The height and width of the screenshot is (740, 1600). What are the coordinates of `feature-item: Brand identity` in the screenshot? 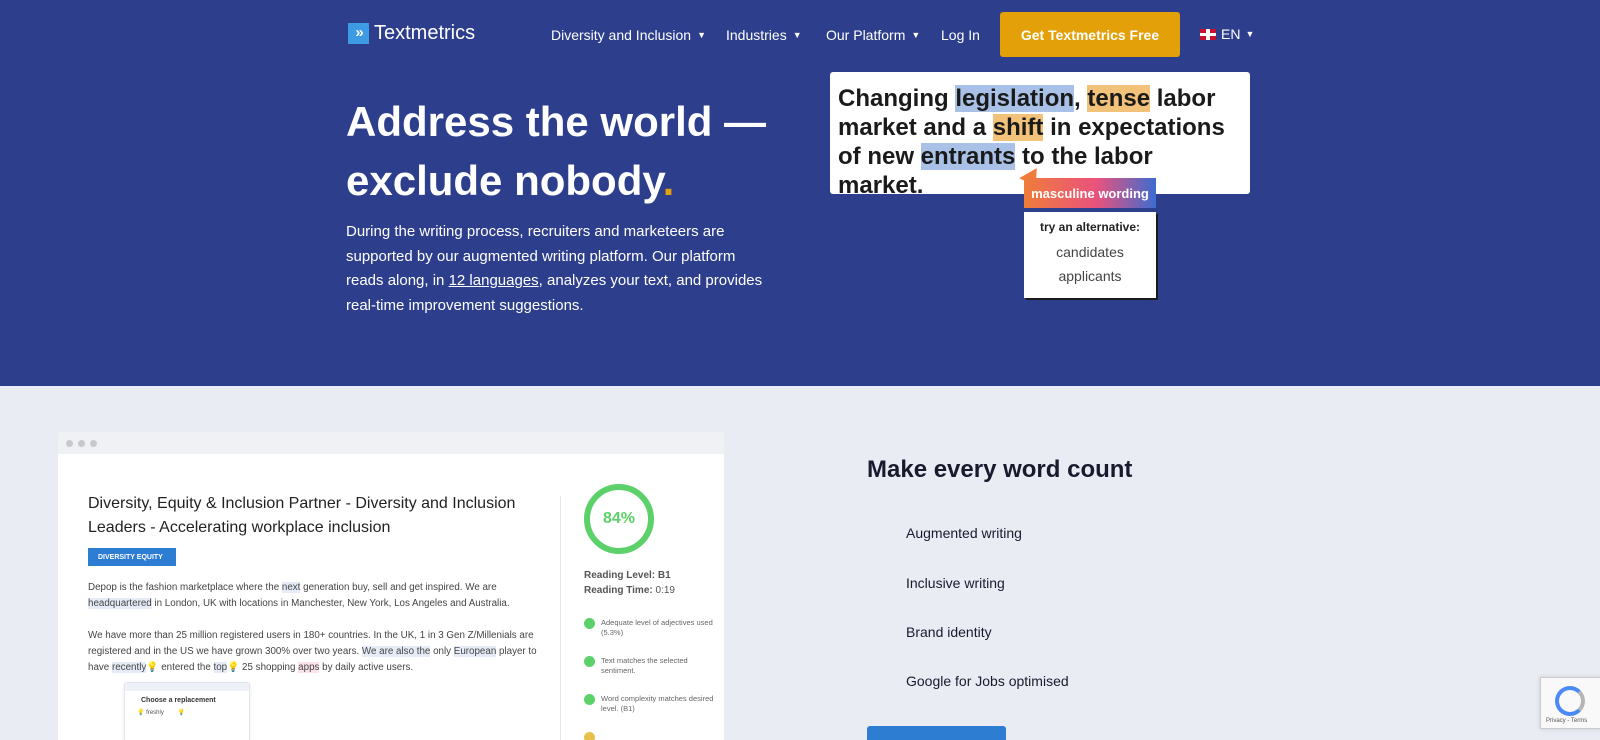 It's located at (949, 632).